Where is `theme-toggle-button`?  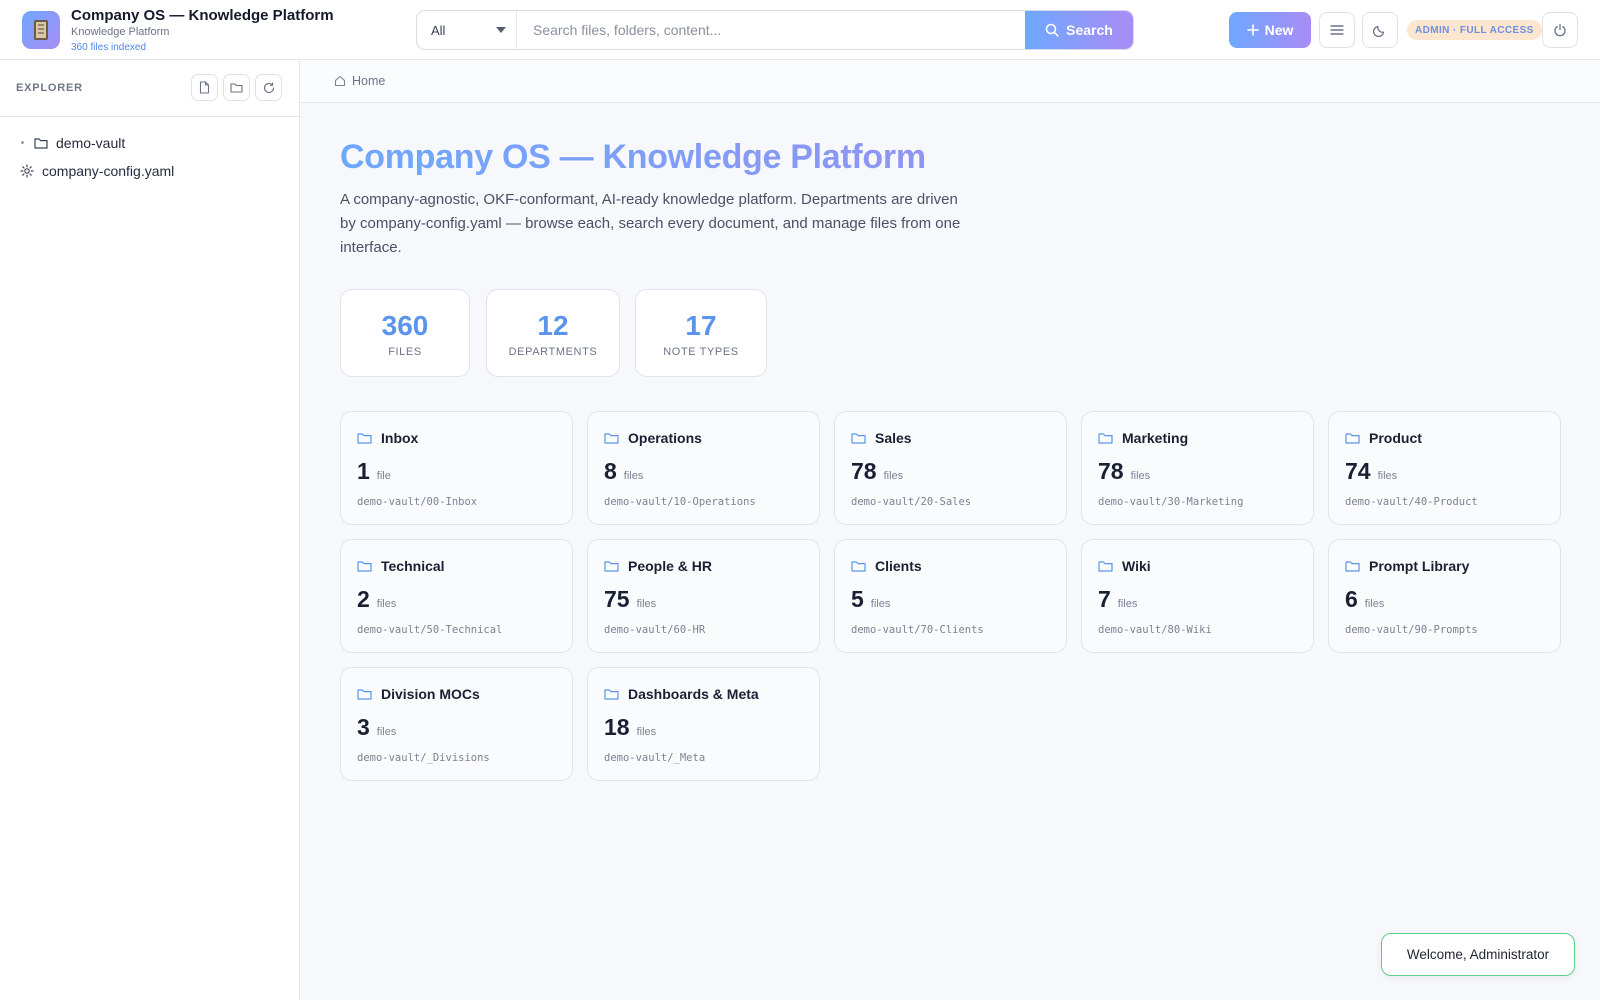
theme-toggle-button is located at coordinates (1380, 30).